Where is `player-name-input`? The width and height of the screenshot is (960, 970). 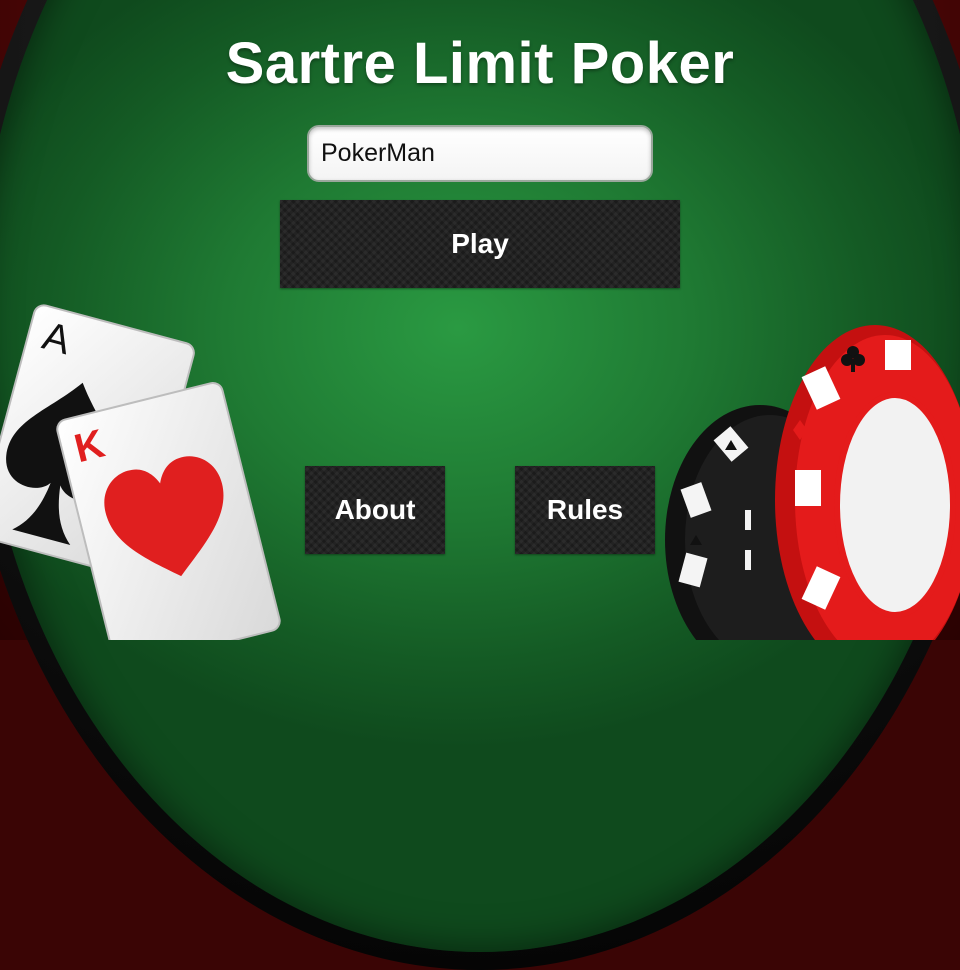 player-name-input is located at coordinates (480, 153).